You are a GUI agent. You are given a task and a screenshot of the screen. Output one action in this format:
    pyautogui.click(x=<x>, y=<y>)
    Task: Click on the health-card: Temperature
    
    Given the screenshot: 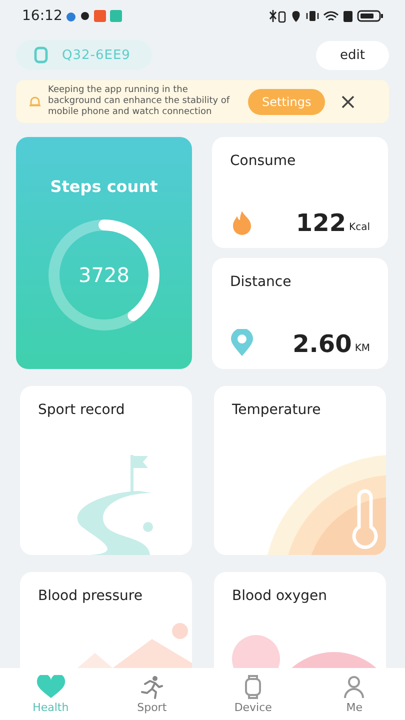 What is the action you would take?
    pyautogui.click(x=300, y=470)
    